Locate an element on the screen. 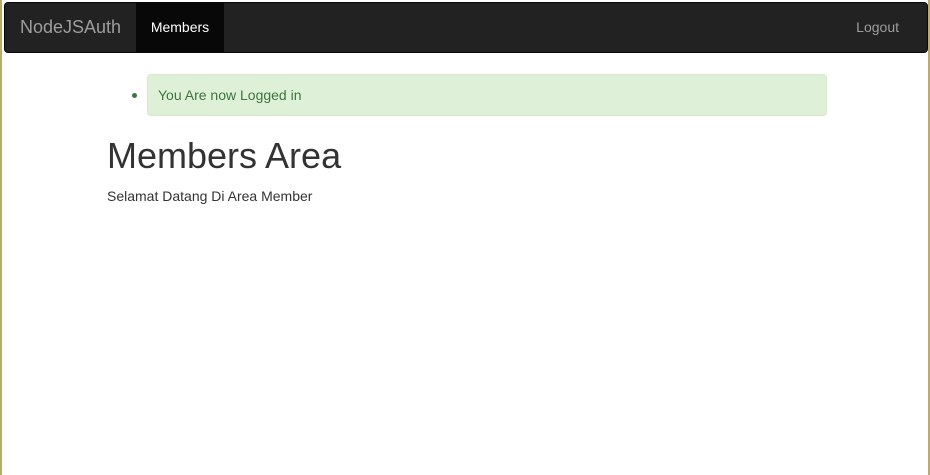 This screenshot has height=475, width=930. flash-message-item: You Are now Logged in is located at coordinates (467, 95).